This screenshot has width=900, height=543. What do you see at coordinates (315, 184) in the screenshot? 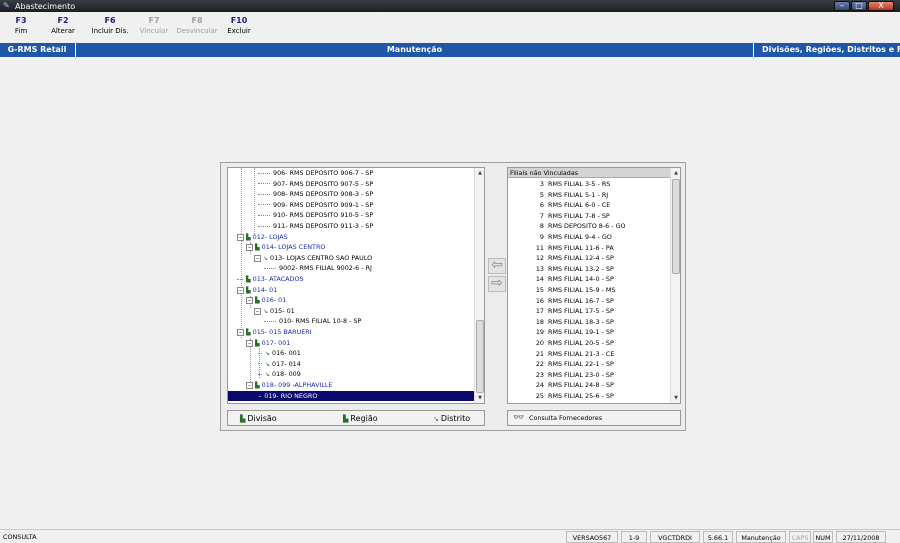
I see `tree-node: 907- RMS DEPOSITO 907-5 - SP` at bounding box center [315, 184].